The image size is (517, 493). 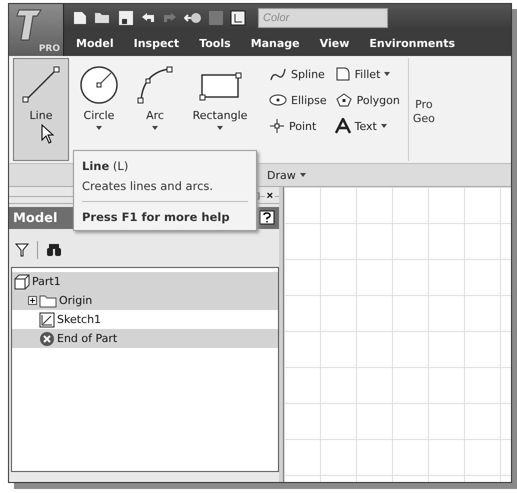 I want to click on tree-row: Origin, so click(x=145, y=300).